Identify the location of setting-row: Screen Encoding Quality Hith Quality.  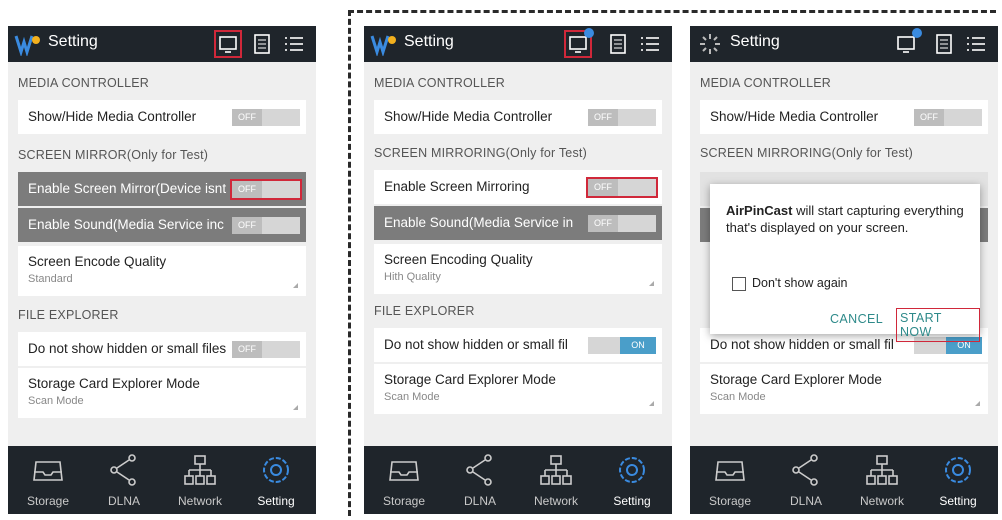
(518, 269).